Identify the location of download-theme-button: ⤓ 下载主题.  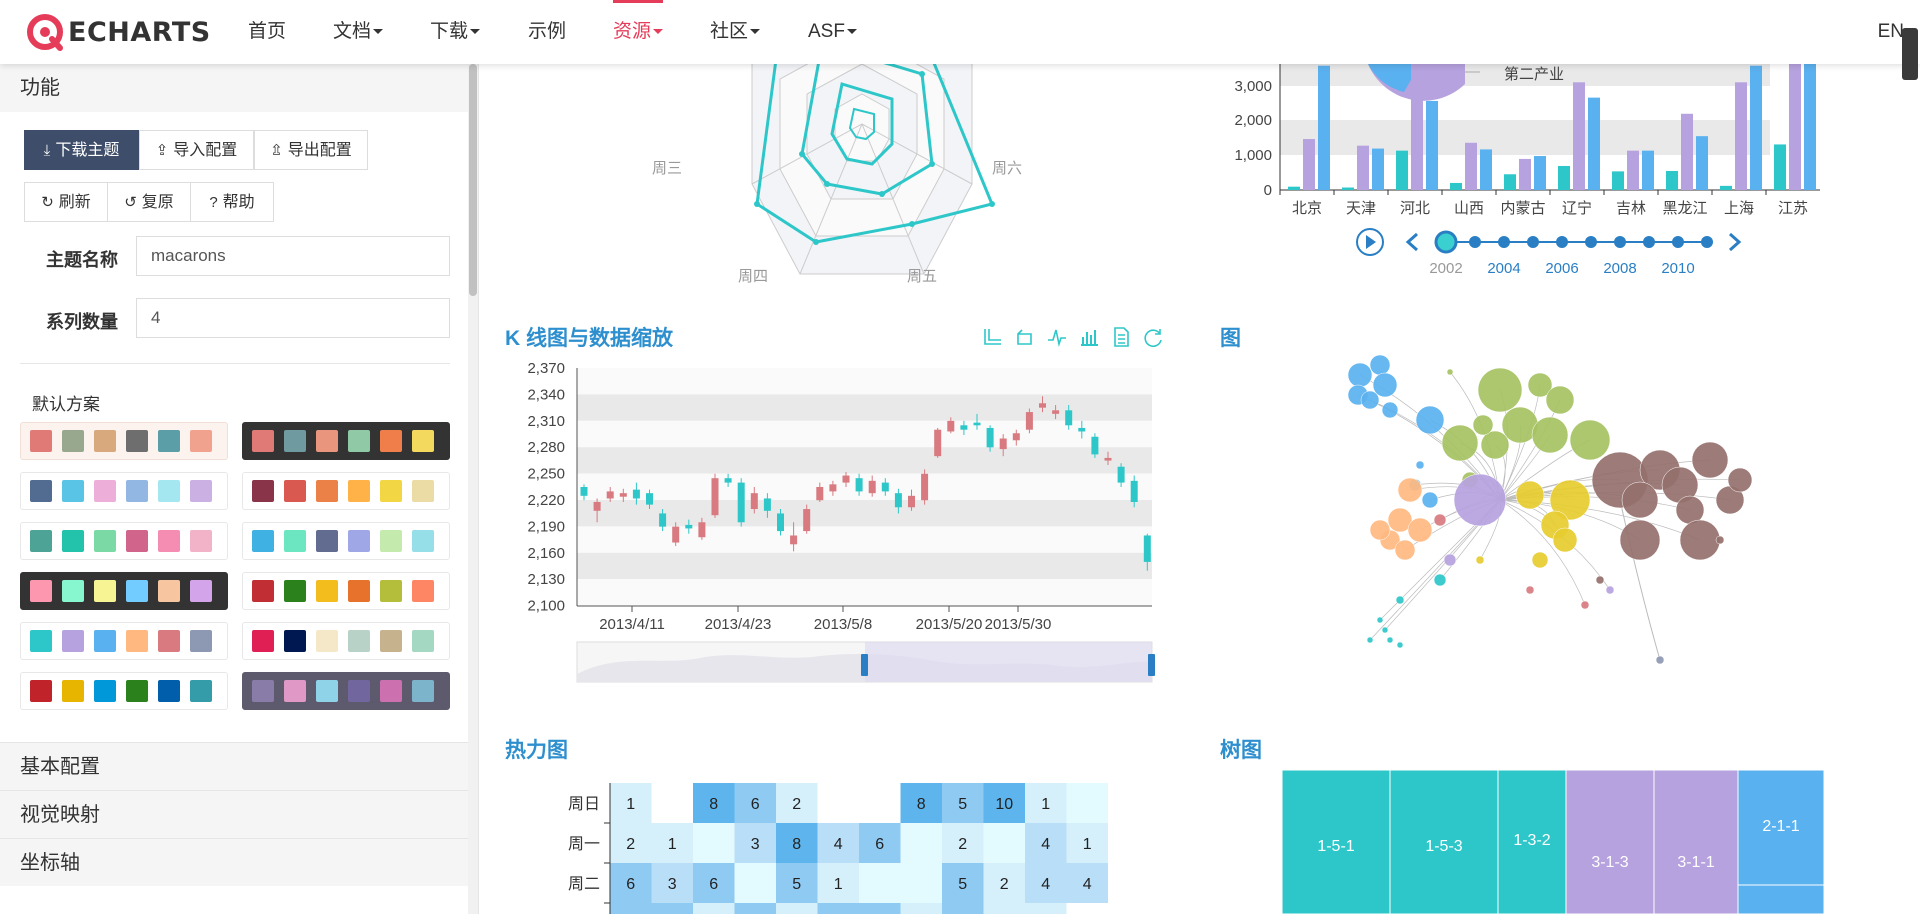
(81, 150).